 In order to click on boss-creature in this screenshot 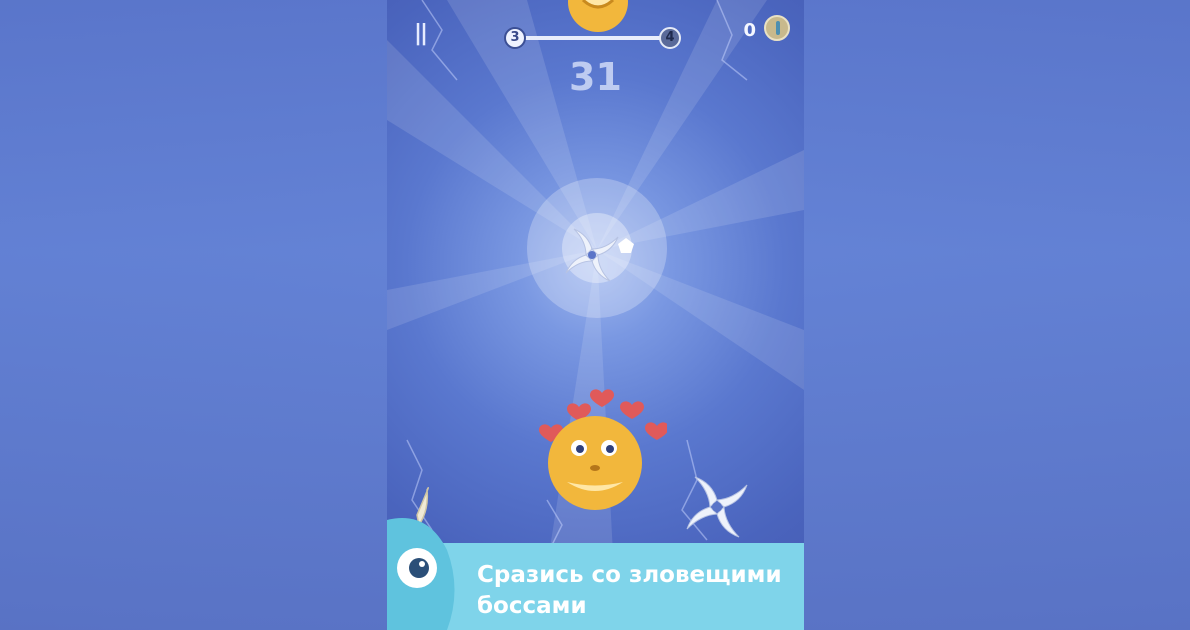, I will do `click(598, 20)`.